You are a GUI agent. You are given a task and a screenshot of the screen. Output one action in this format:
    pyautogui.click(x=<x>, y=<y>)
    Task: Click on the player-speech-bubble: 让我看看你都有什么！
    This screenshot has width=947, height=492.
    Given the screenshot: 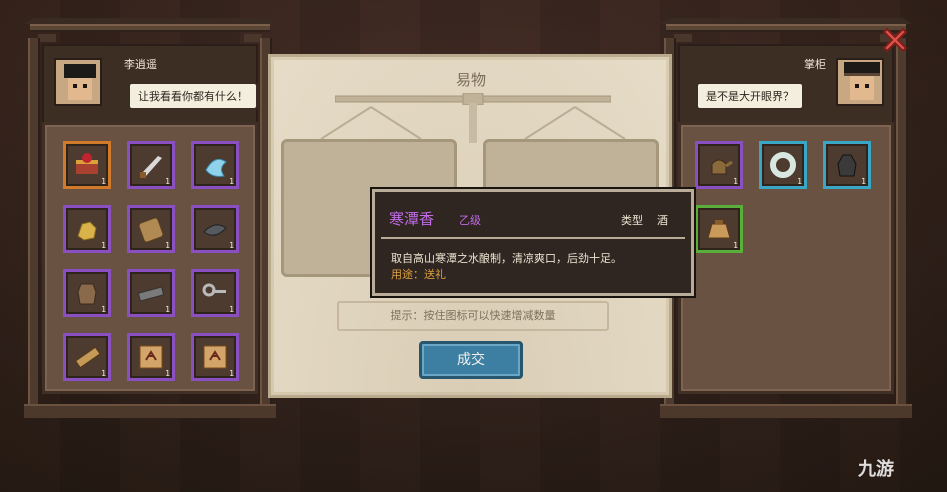 What is the action you would take?
    pyautogui.click(x=193, y=96)
    